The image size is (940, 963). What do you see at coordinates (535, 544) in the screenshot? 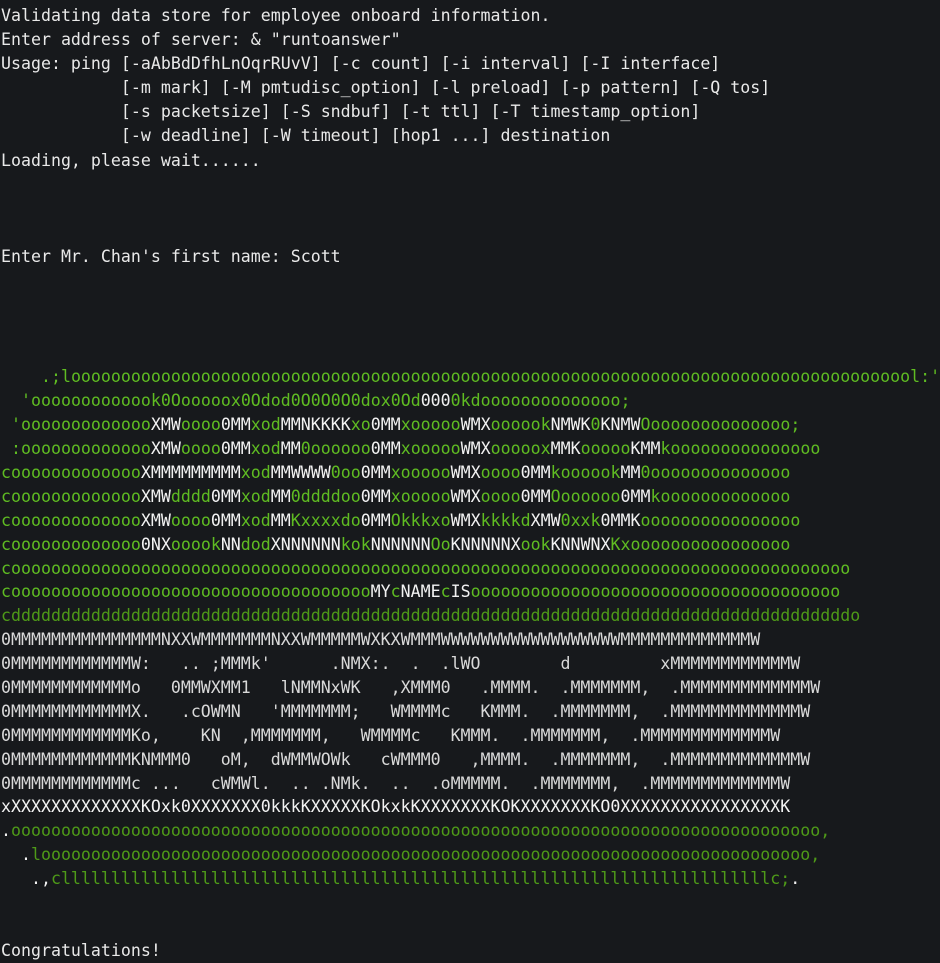
I see `ascii-run: ook` at bounding box center [535, 544].